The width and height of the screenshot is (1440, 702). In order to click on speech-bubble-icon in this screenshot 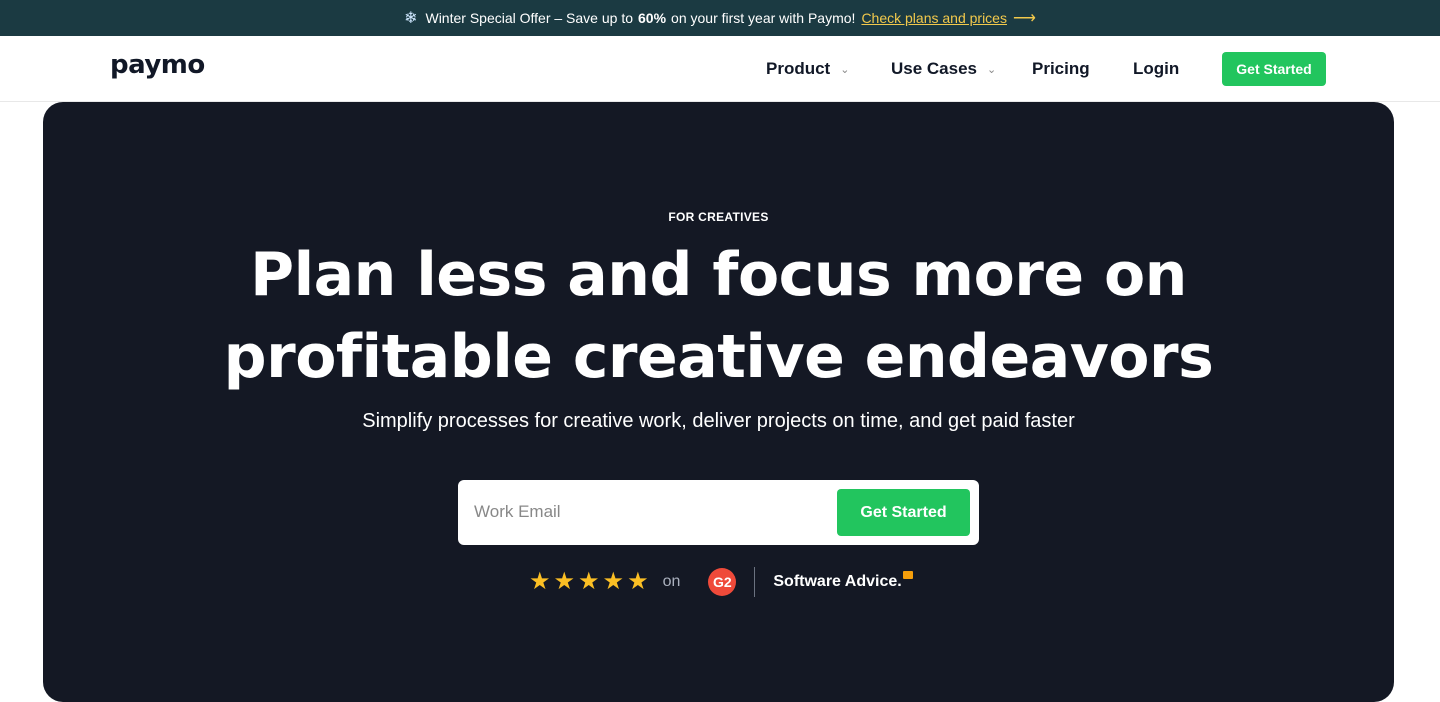, I will do `click(907, 575)`.